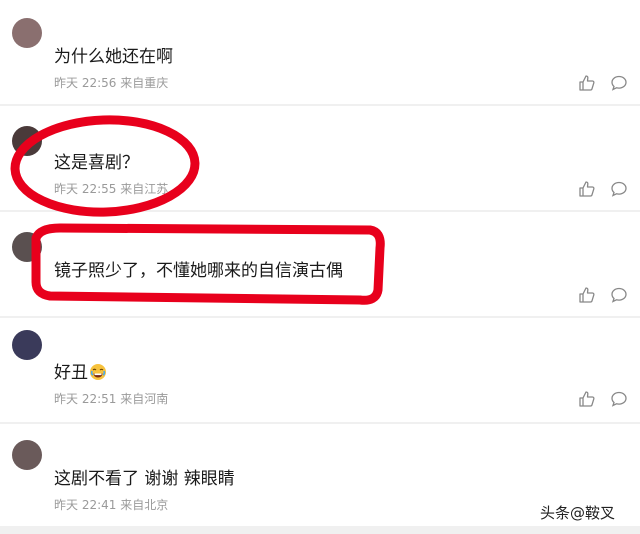 Image resolution: width=640 pixels, height=534 pixels. I want to click on comment-meta: 昨天 22:55 来自江苏, so click(111, 188).